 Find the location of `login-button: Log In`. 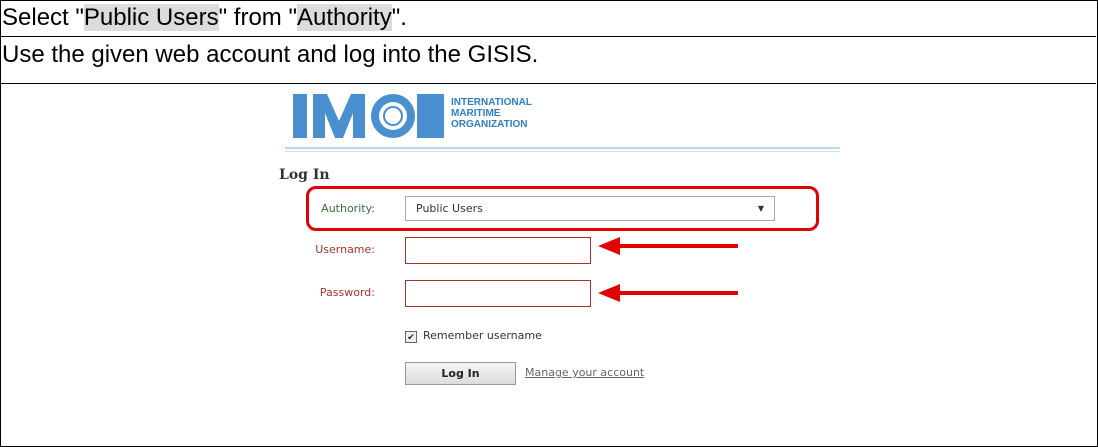

login-button: Log In is located at coordinates (460, 373).